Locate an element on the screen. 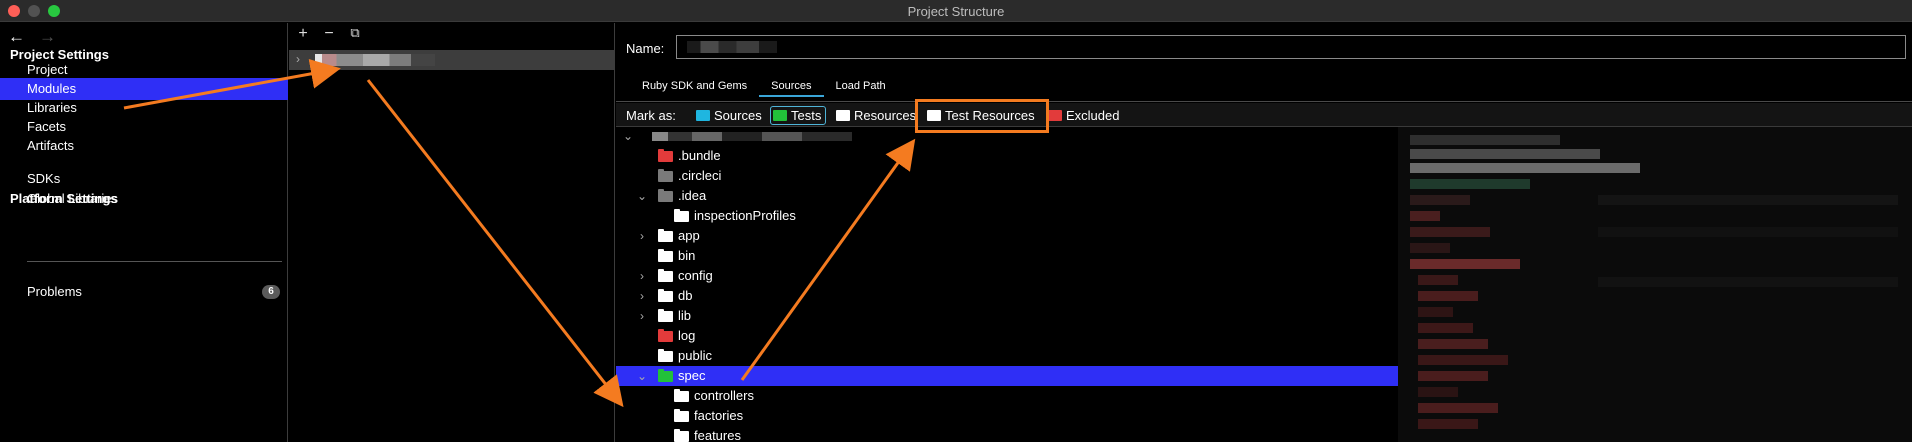 This screenshot has width=1912, height=442. tree-row-label: factories is located at coordinates (719, 415).